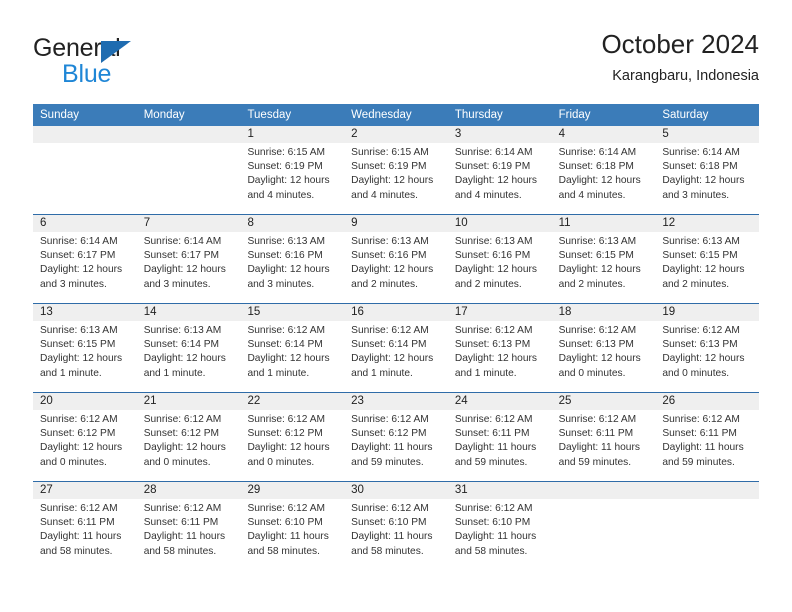 This screenshot has width=792, height=612. Describe the element at coordinates (596, 256) in the screenshot. I see `day-detail-line: Sunset: 6:15 PM` at that location.